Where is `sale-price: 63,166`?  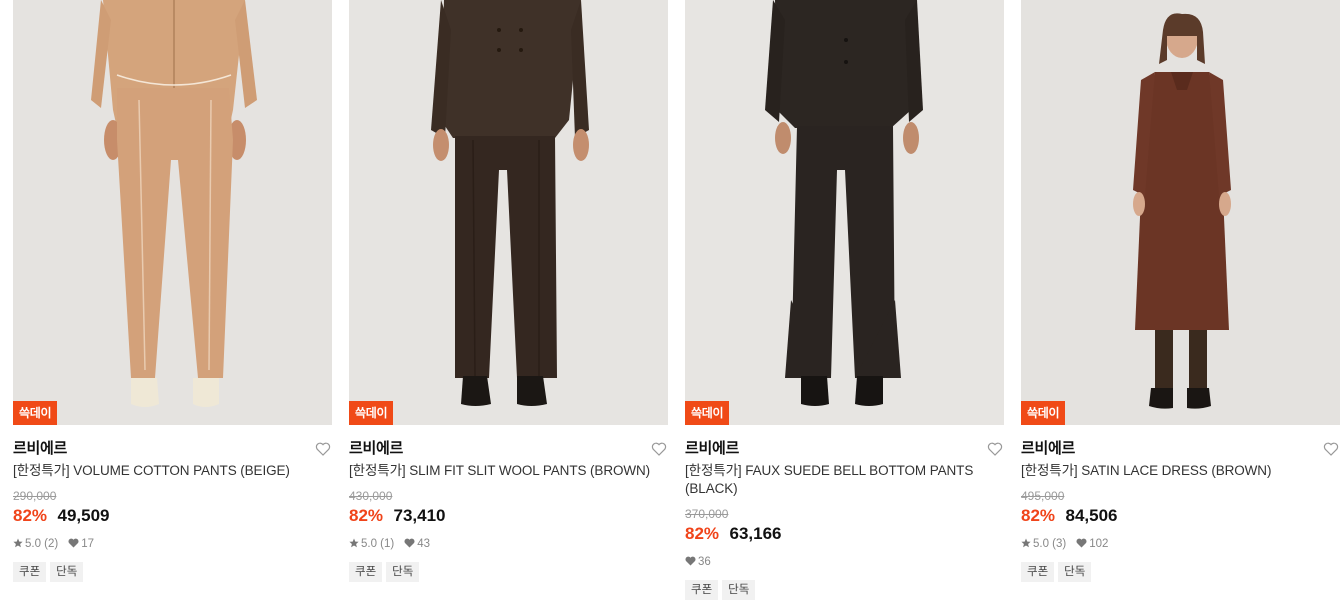
sale-price: 63,166 is located at coordinates (755, 533).